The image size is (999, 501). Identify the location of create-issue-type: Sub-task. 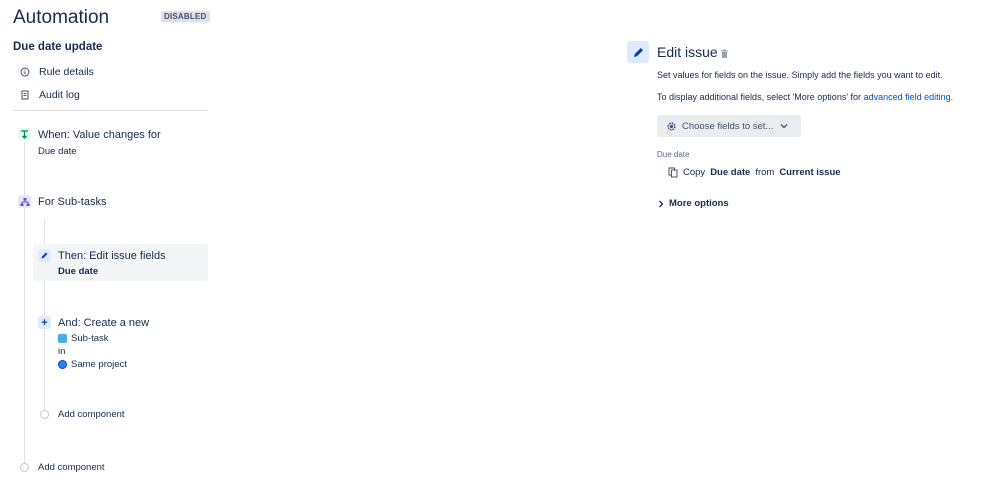
(83, 338).